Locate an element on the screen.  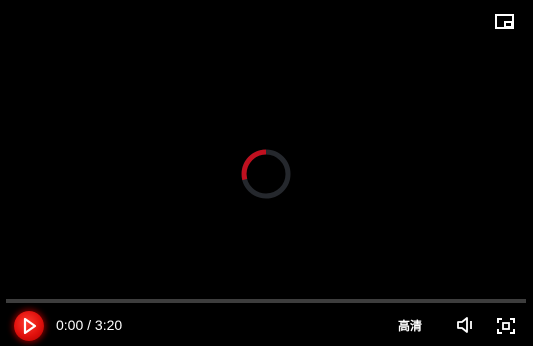
fullscreen-icon is located at coordinates (506, 326).